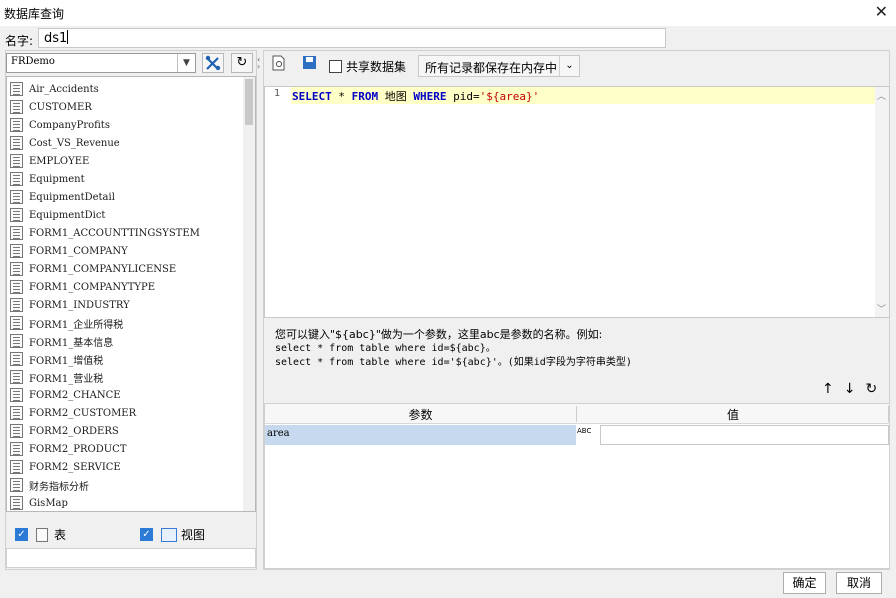 The image size is (896, 598). What do you see at coordinates (309, 62) in the screenshot?
I see `save-icon` at bounding box center [309, 62].